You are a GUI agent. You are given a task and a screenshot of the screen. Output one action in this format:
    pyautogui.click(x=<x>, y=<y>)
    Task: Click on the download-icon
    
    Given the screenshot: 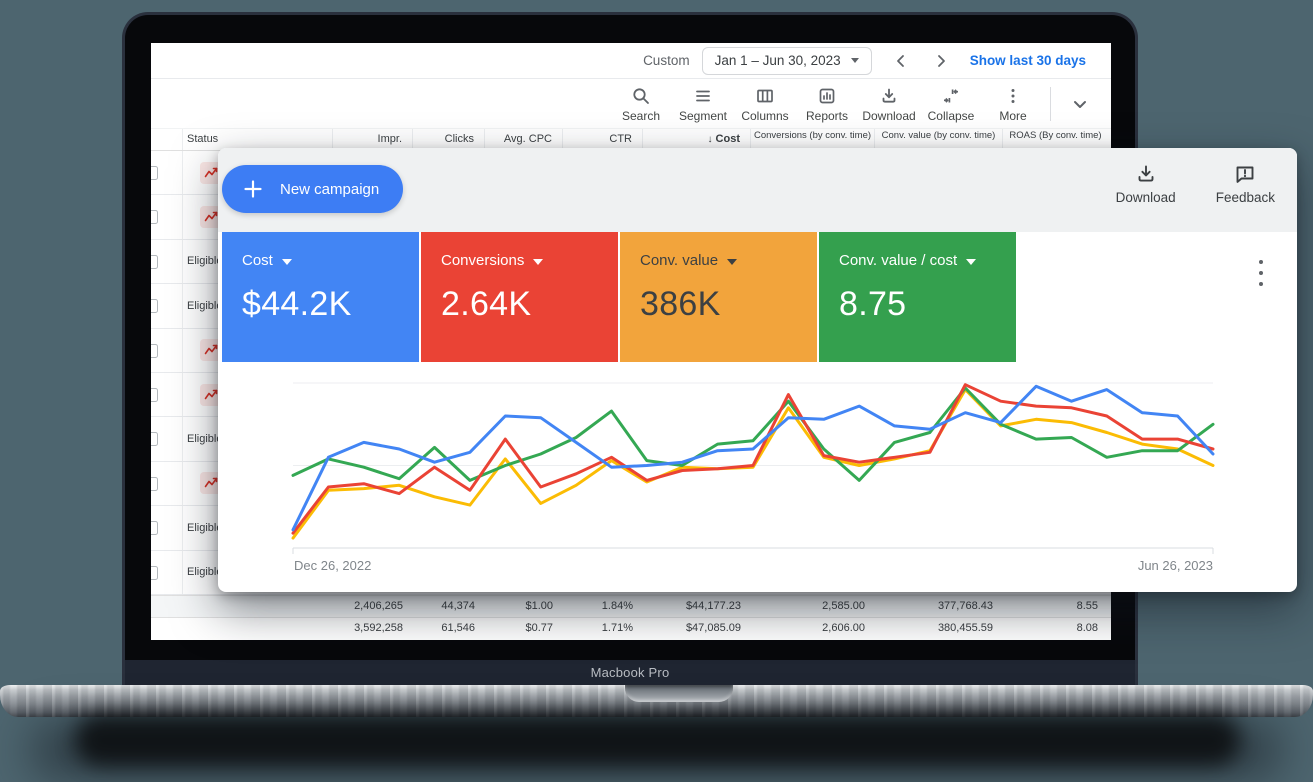 What is the action you would take?
    pyautogui.click(x=1146, y=173)
    